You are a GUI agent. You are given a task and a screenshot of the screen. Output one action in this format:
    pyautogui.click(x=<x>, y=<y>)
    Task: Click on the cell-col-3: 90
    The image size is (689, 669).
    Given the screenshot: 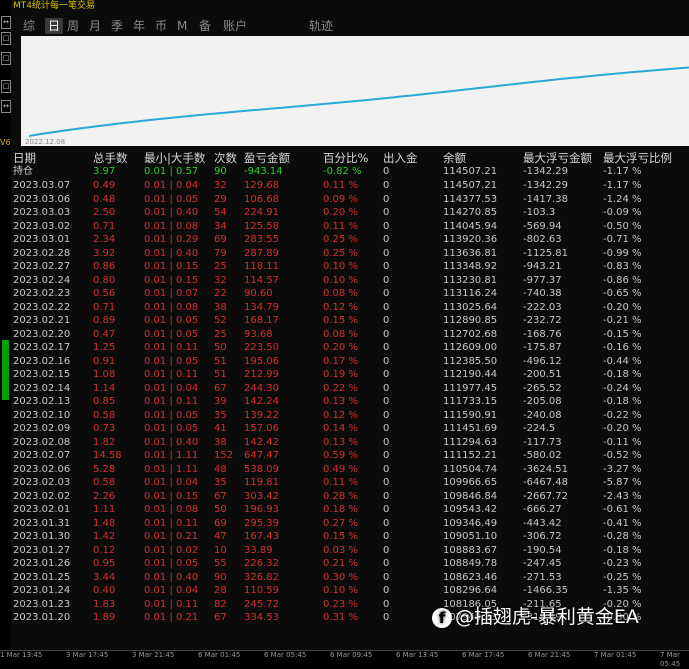 What is the action you would take?
    pyautogui.click(x=220, y=577)
    